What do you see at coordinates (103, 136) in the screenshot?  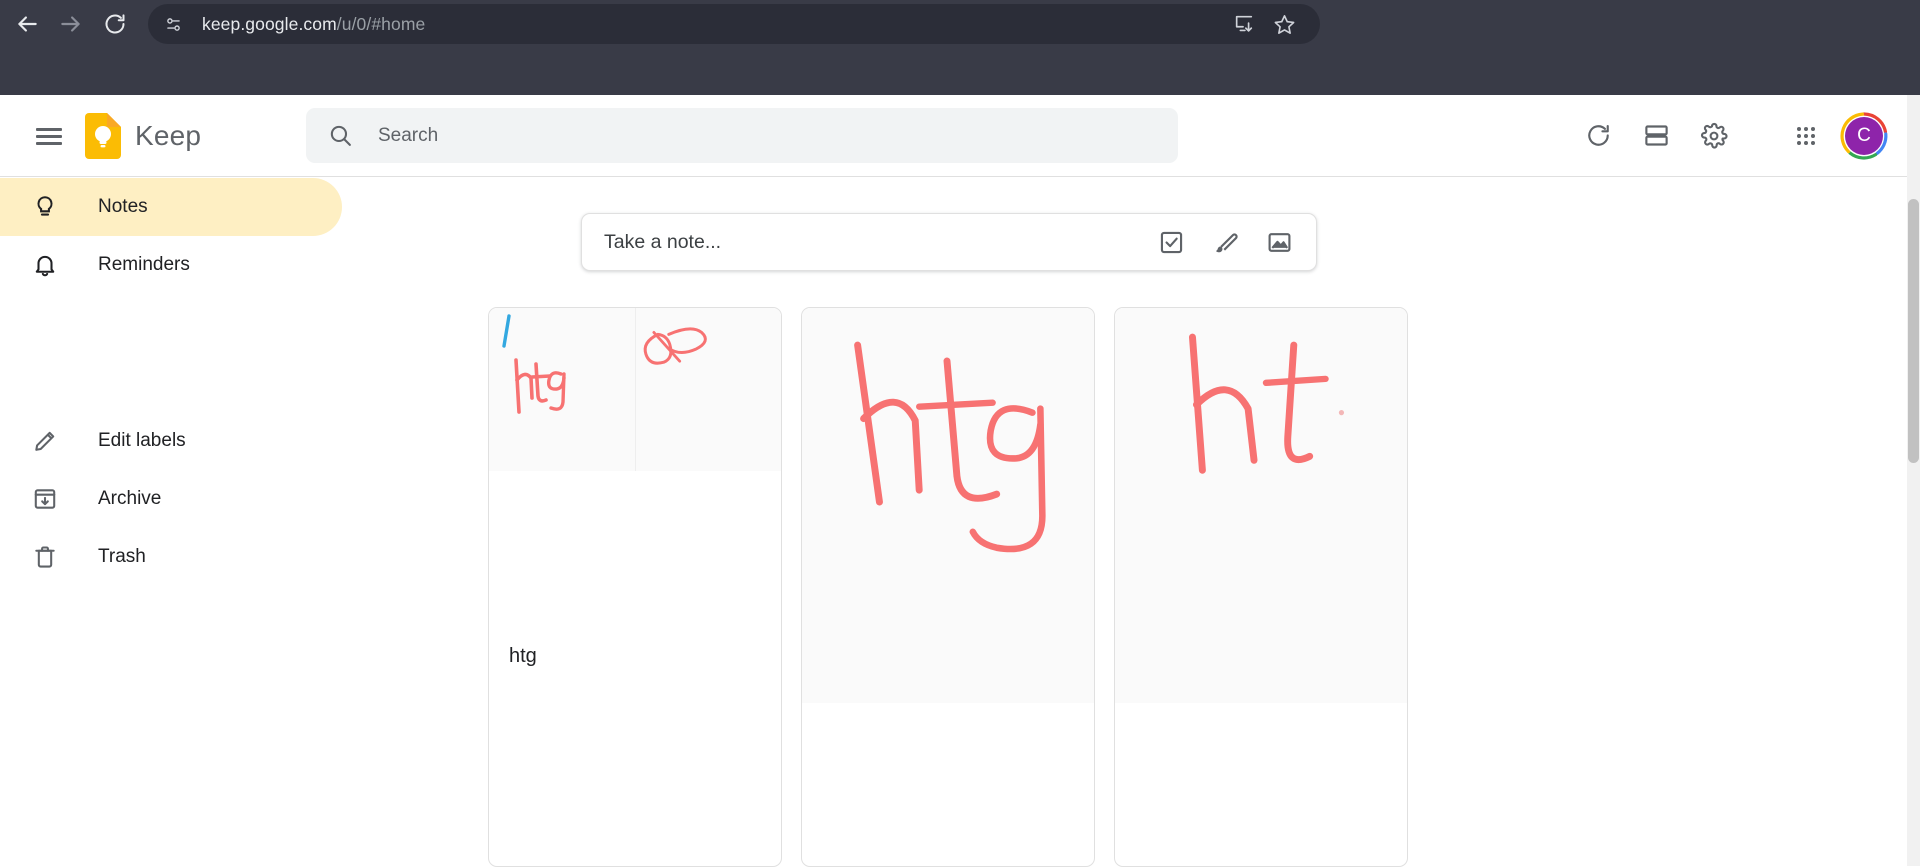 I see `keep-logo-icon` at bounding box center [103, 136].